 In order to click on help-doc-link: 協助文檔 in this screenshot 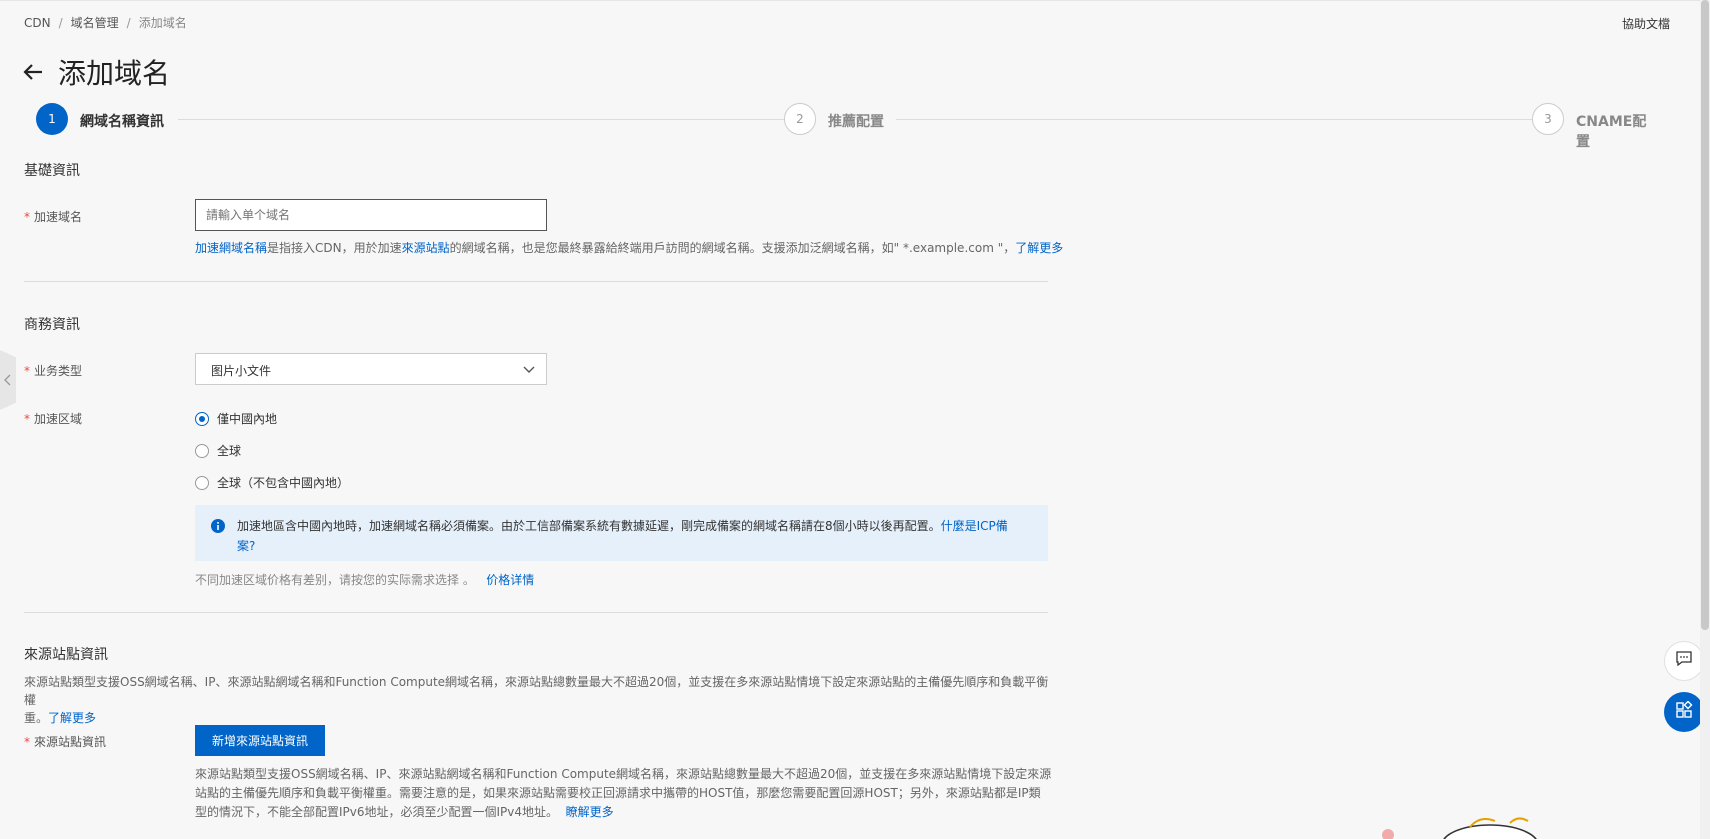, I will do `click(1646, 23)`.